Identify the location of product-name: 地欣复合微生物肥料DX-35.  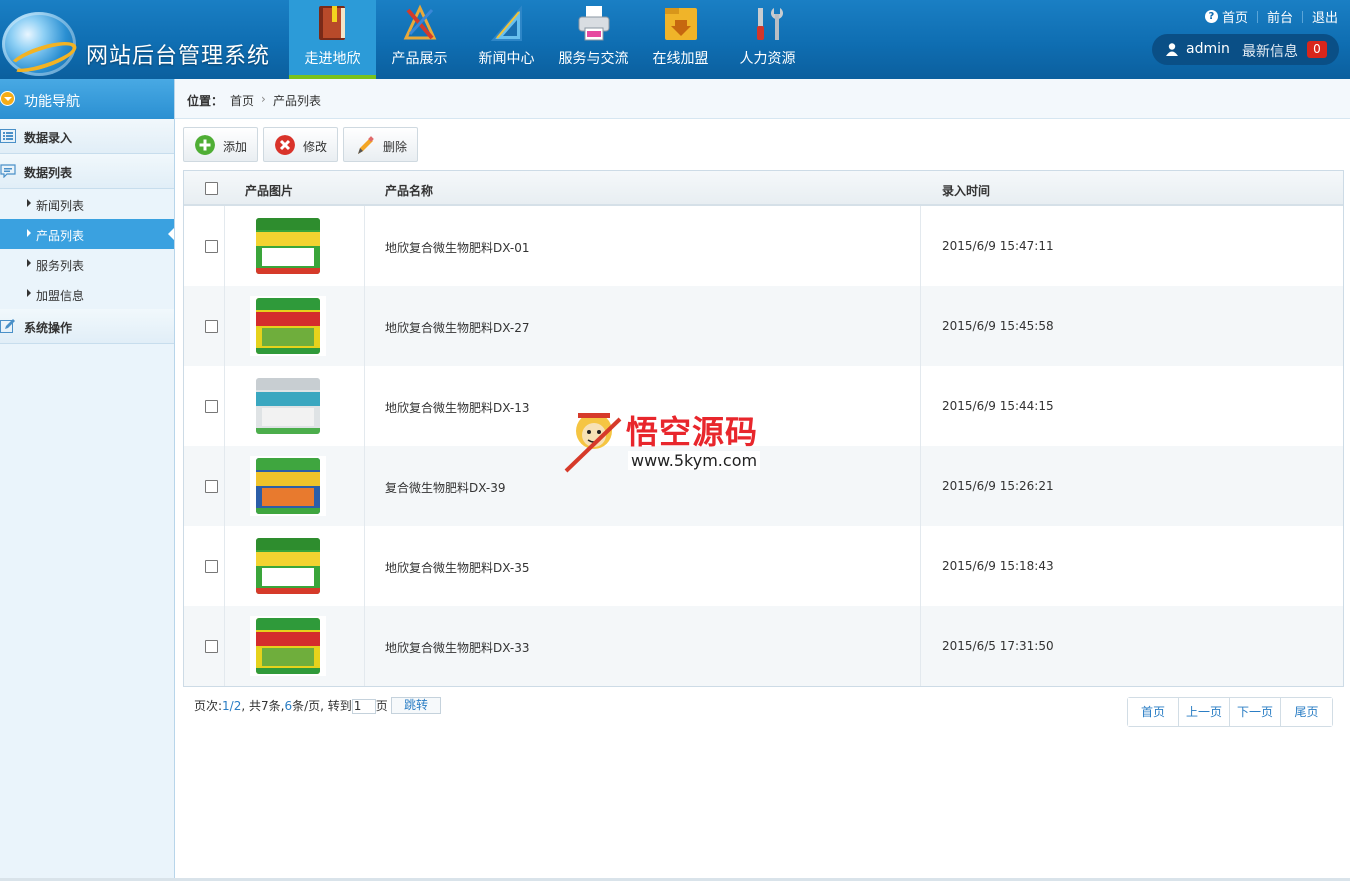
(457, 568).